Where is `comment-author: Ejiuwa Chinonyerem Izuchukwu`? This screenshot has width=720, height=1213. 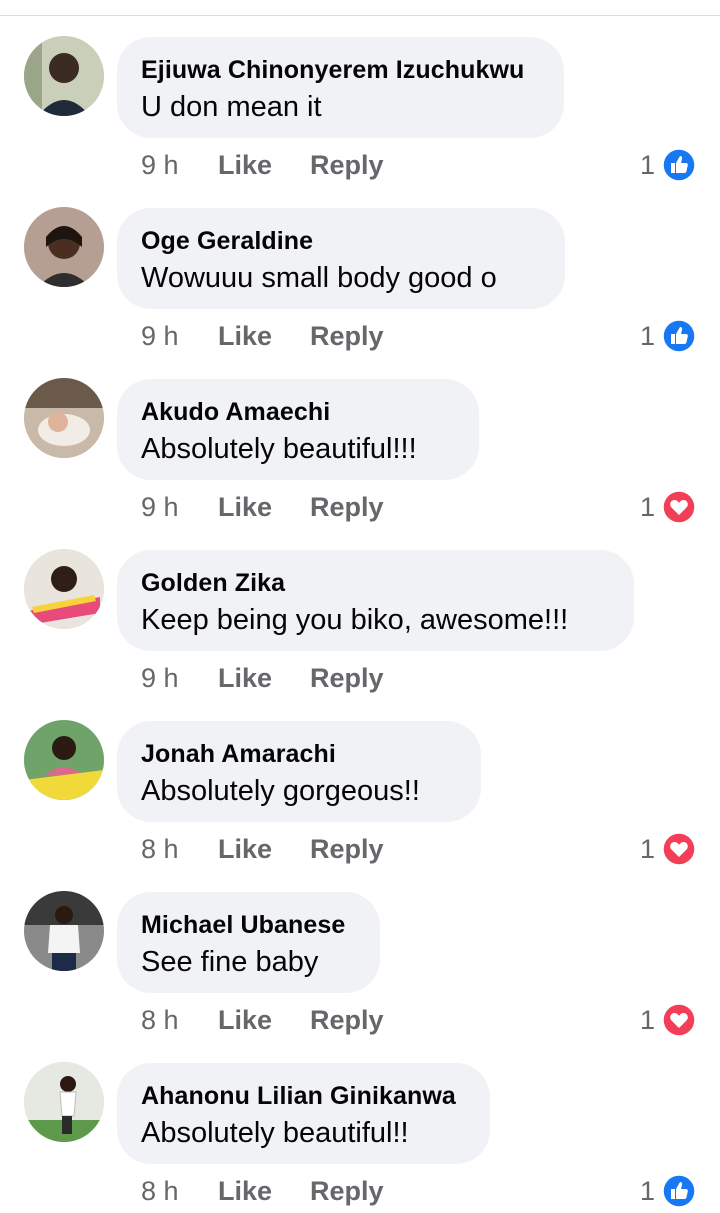
comment-author: Ejiuwa Chinonyerem Izuchukwu is located at coordinates (332, 70).